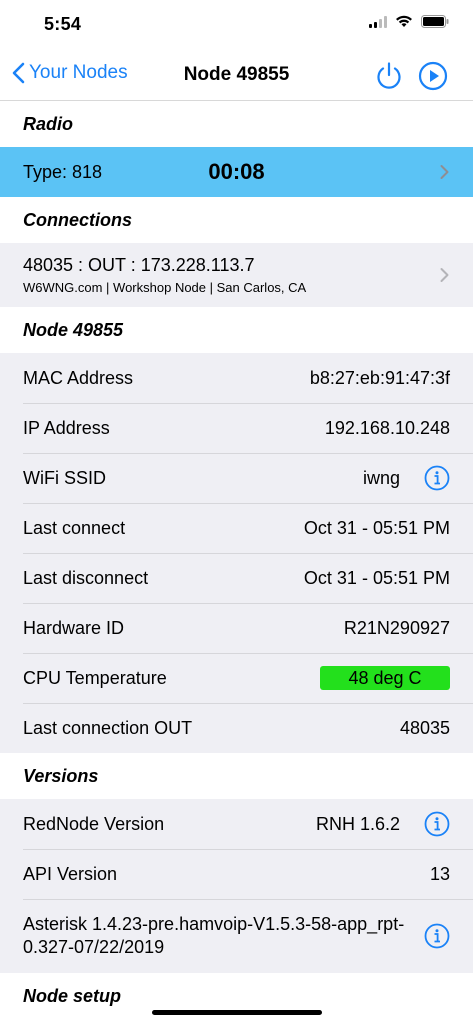  I want to click on row-value: b8:27:eb:91:47:3f, so click(379, 377).